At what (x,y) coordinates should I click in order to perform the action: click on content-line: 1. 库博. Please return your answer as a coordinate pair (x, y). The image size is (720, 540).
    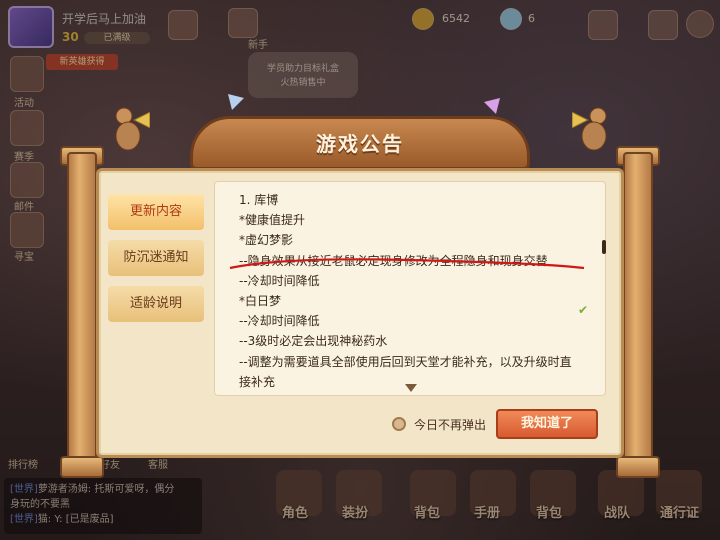
    Looking at the image, I should click on (259, 200).